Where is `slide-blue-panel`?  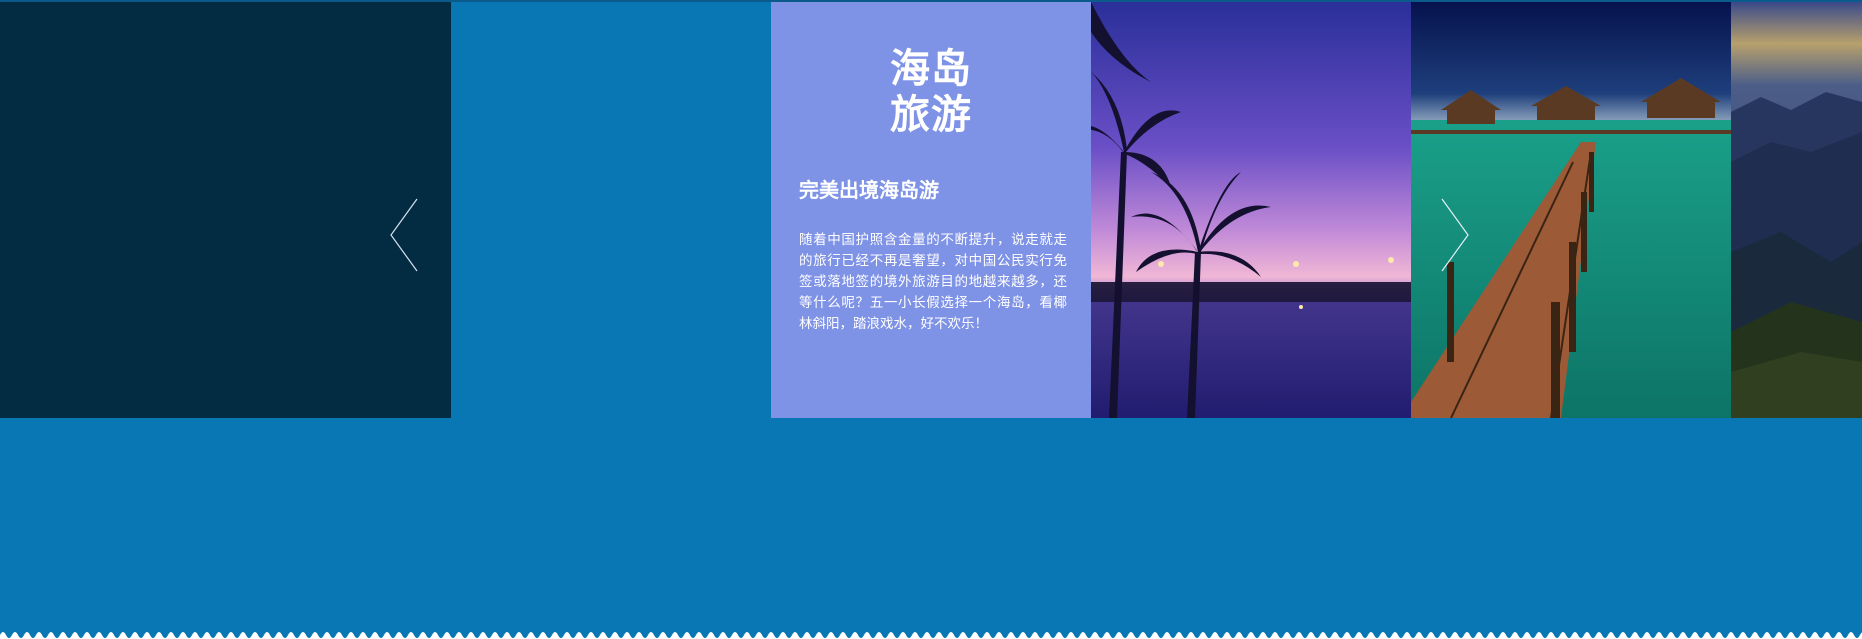 slide-blue-panel is located at coordinates (611, 210).